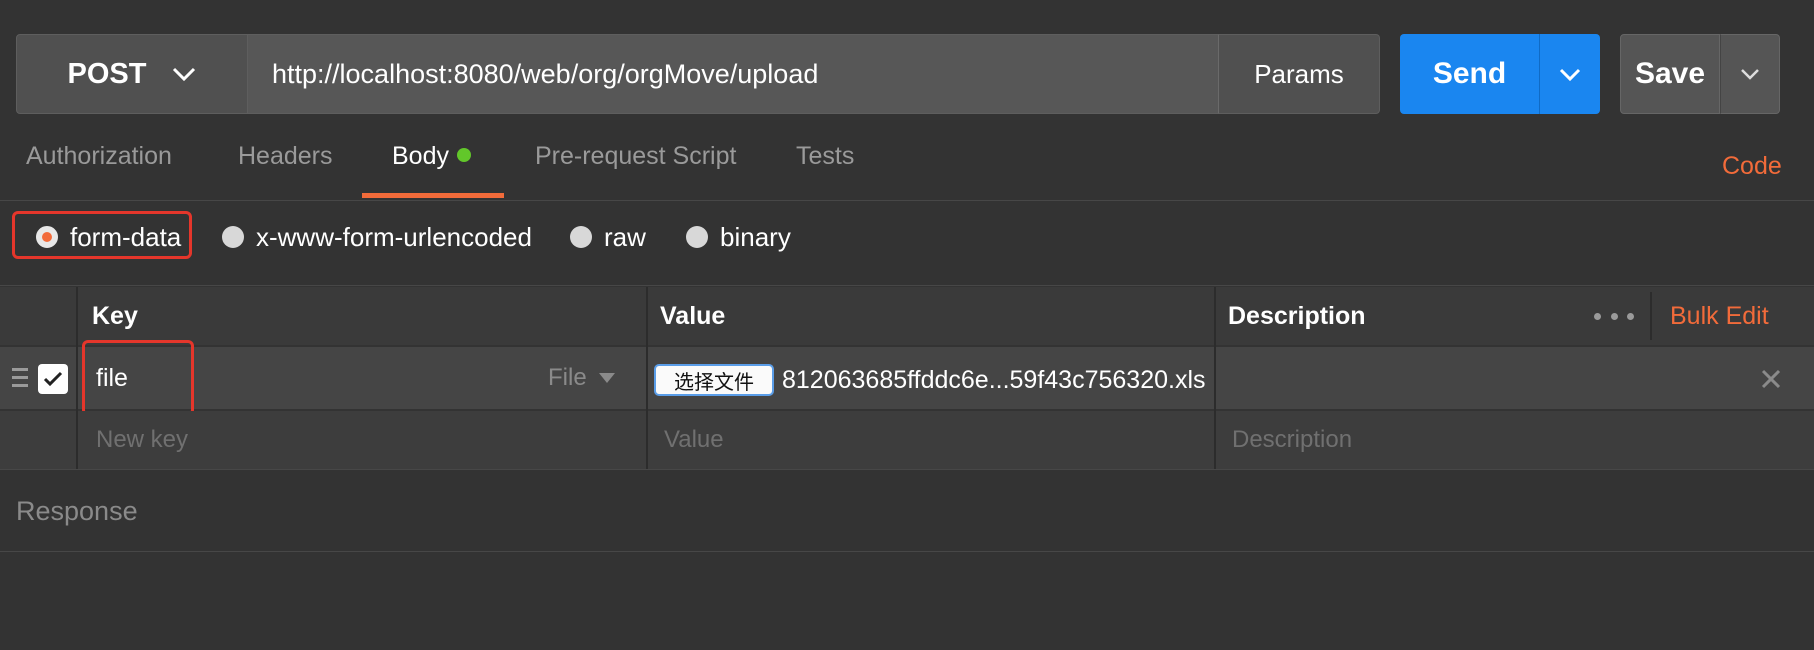 The height and width of the screenshot is (650, 1814). I want to click on choose-file-label: 选择文件, so click(714, 382).